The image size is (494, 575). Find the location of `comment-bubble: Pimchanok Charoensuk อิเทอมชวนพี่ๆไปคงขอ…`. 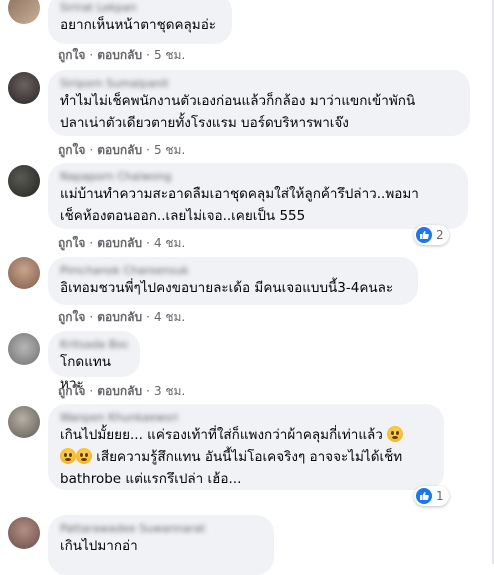

comment-bubble: Pimchanok Charoensuk อิเทอมชวนพี่ๆไปคงขอ… is located at coordinates (233, 281).